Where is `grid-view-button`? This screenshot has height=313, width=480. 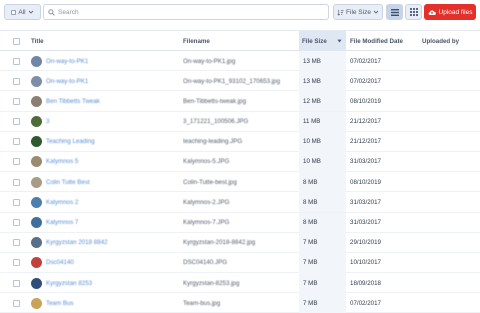
grid-view-button is located at coordinates (413, 12).